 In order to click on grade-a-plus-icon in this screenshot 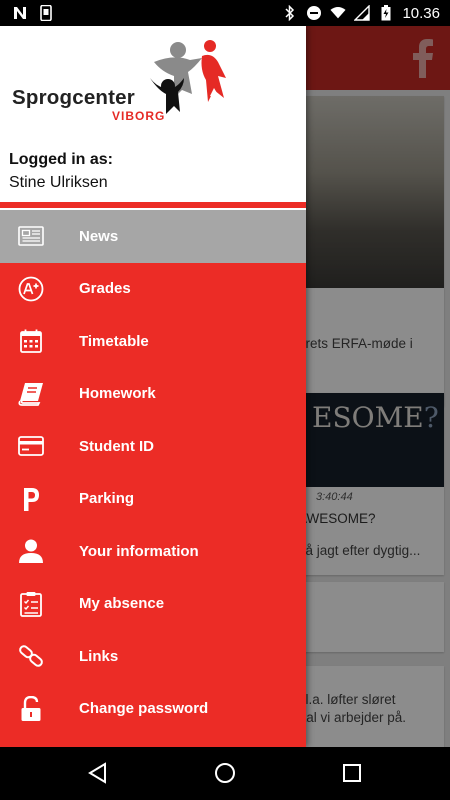, I will do `click(31, 289)`.